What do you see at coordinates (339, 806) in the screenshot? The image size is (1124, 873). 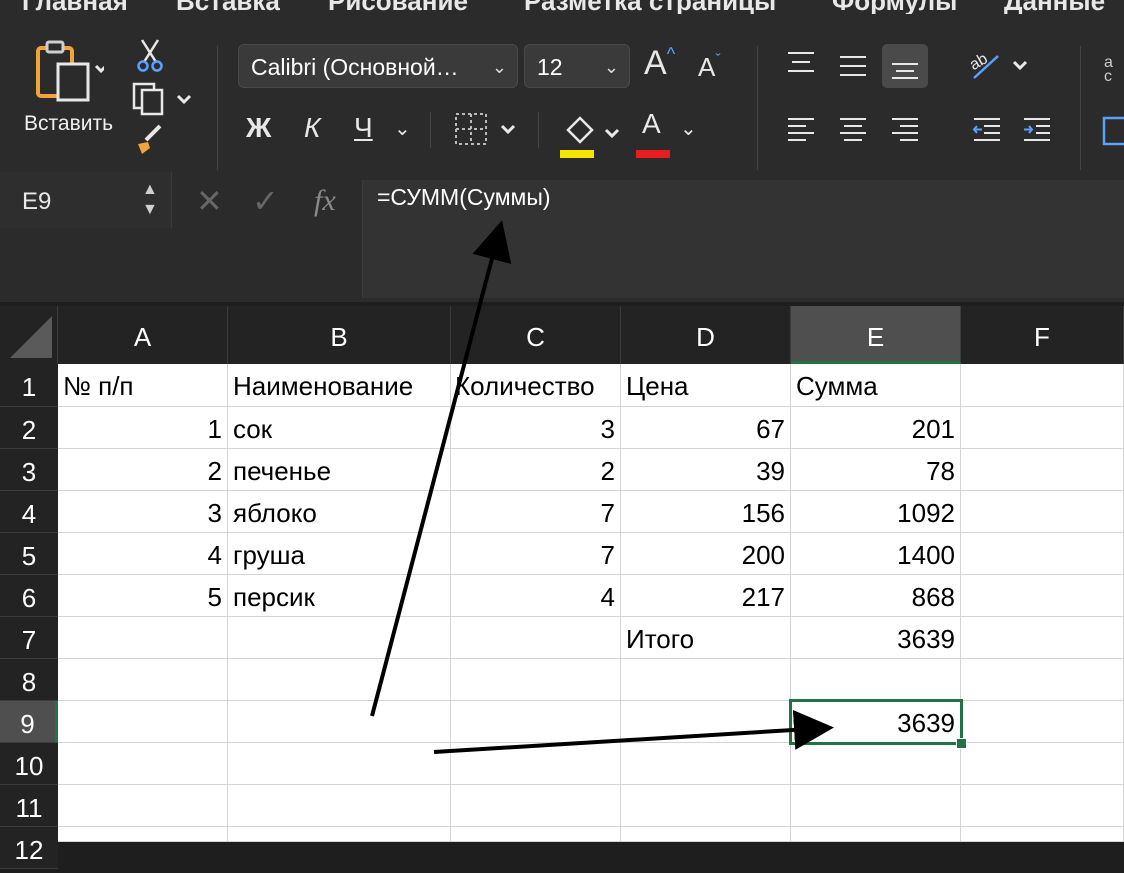 I see `cell-b11` at bounding box center [339, 806].